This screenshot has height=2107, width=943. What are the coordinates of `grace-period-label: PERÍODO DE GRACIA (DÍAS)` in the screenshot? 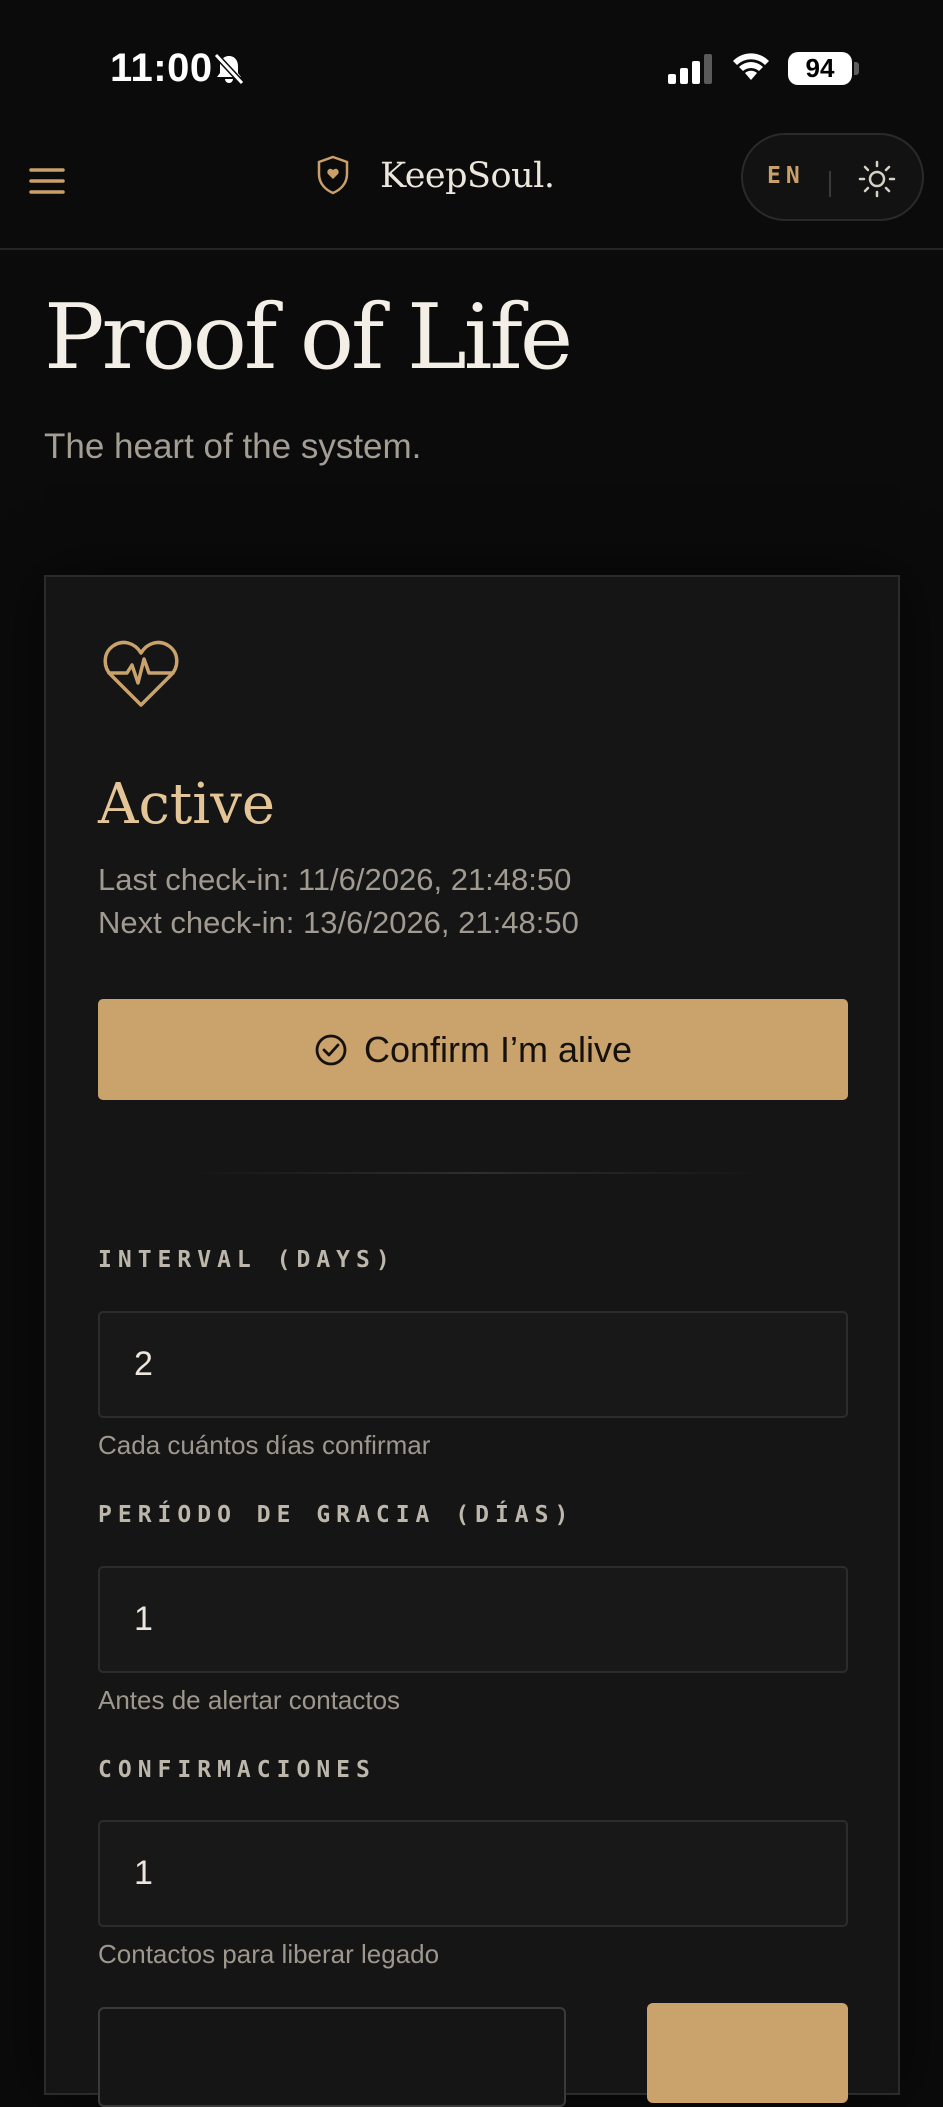 It's located at (336, 1515).